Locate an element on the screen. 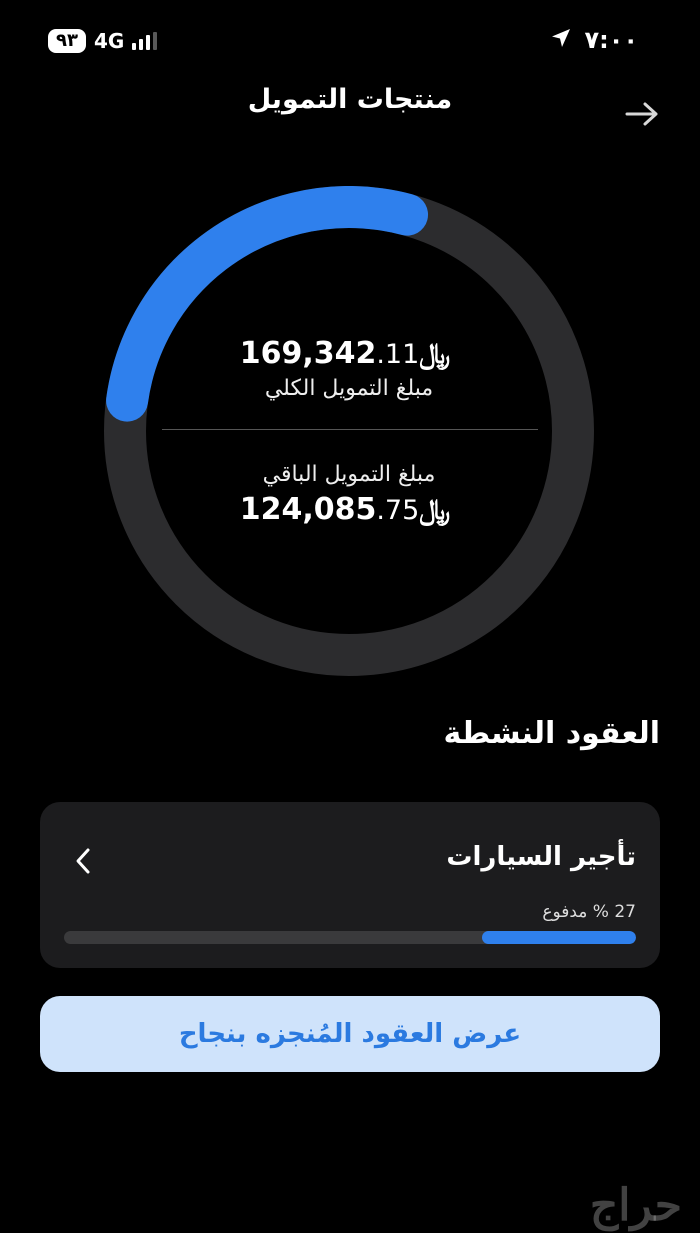  page-title: منتجات التمويل is located at coordinates (350, 99).